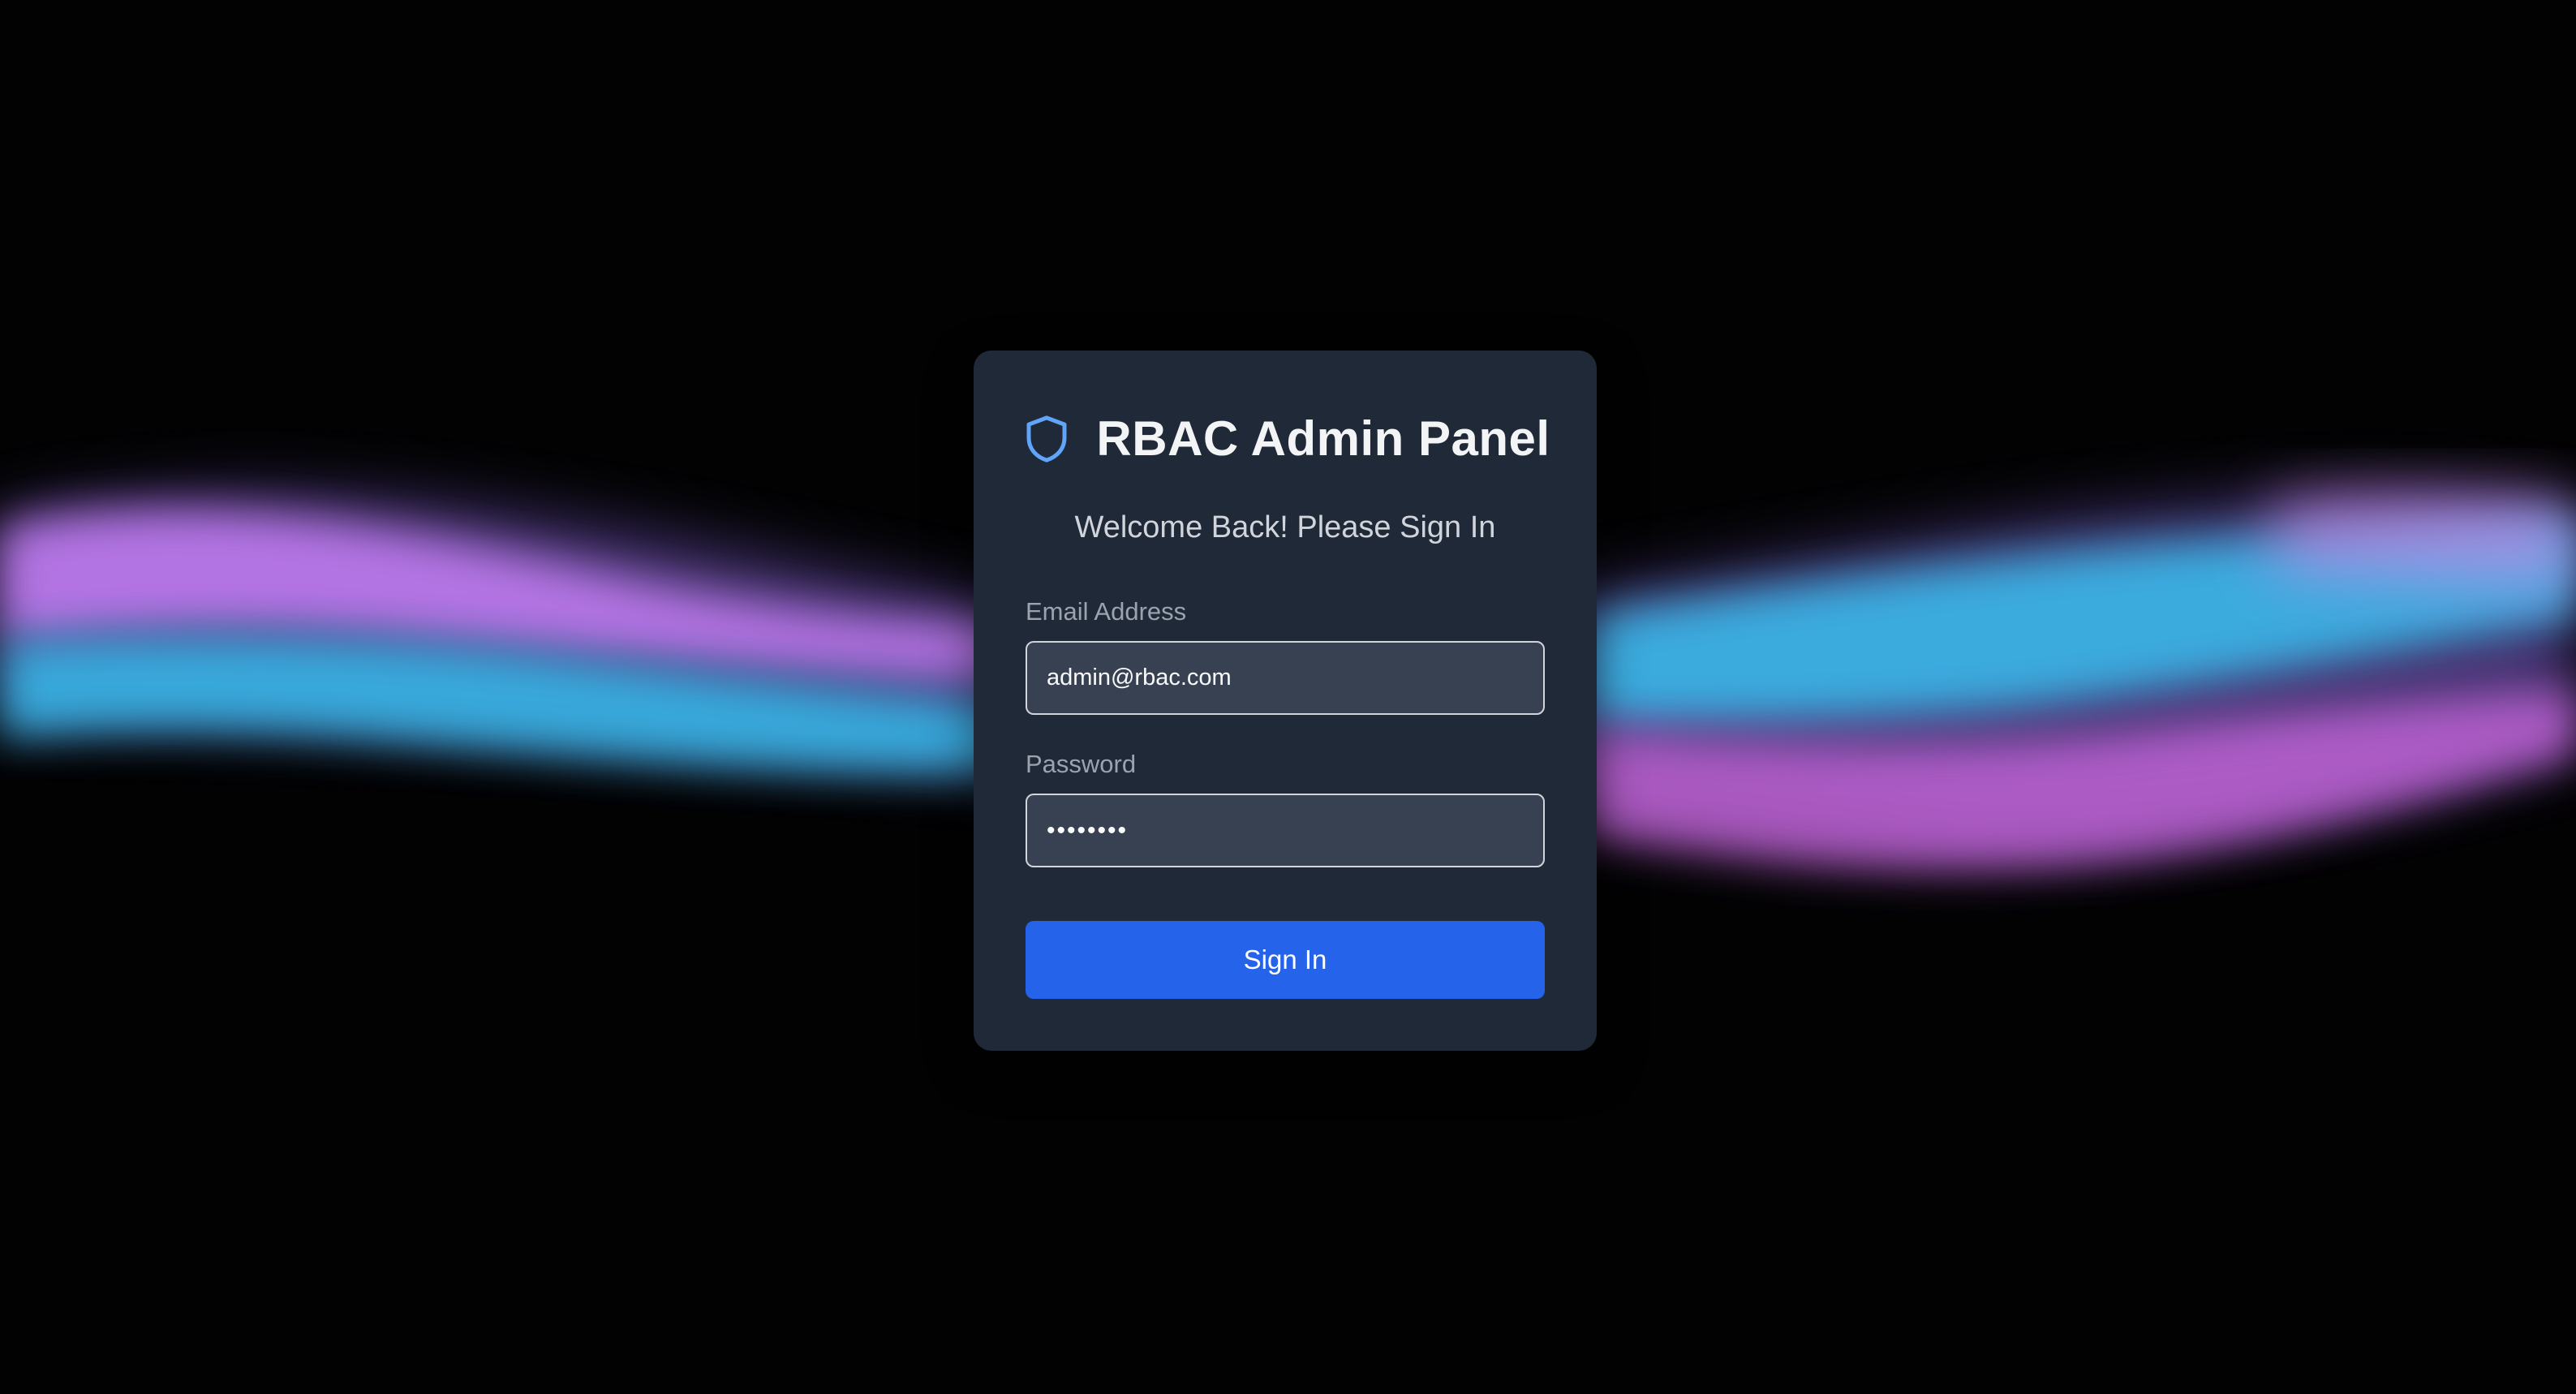 This screenshot has height=1394, width=2576. I want to click on app-title: RBAC Admin Panel, so click(1323, 438).